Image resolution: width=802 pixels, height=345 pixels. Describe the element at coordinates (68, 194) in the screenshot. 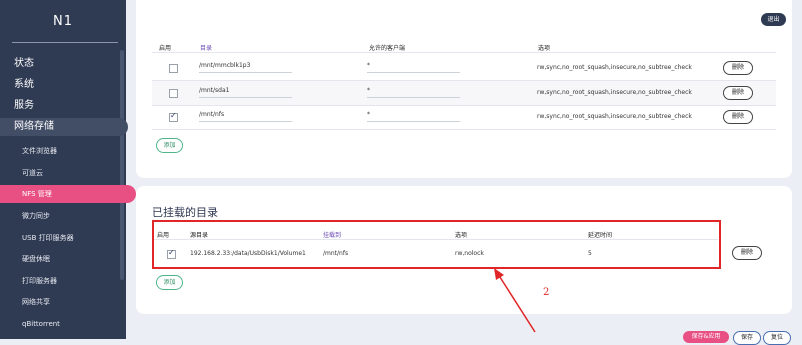

I see `nav-nfs: NFS 管理` at that location.